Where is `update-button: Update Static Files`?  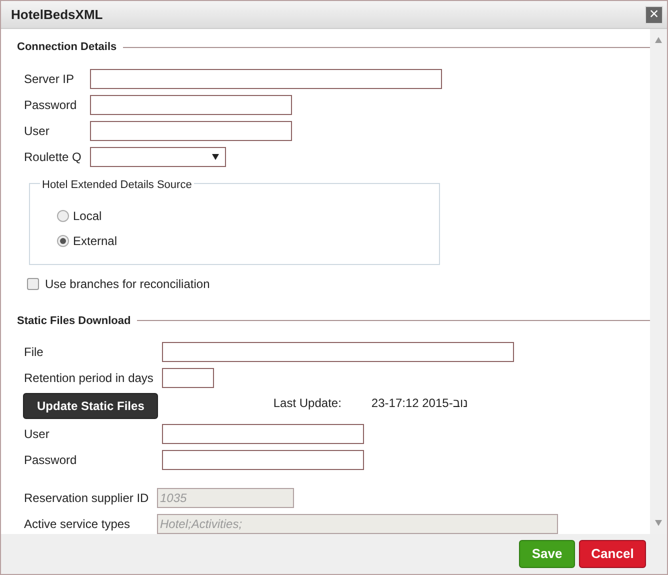
update-button: Update Static Files is located at coordinates (90, 406).